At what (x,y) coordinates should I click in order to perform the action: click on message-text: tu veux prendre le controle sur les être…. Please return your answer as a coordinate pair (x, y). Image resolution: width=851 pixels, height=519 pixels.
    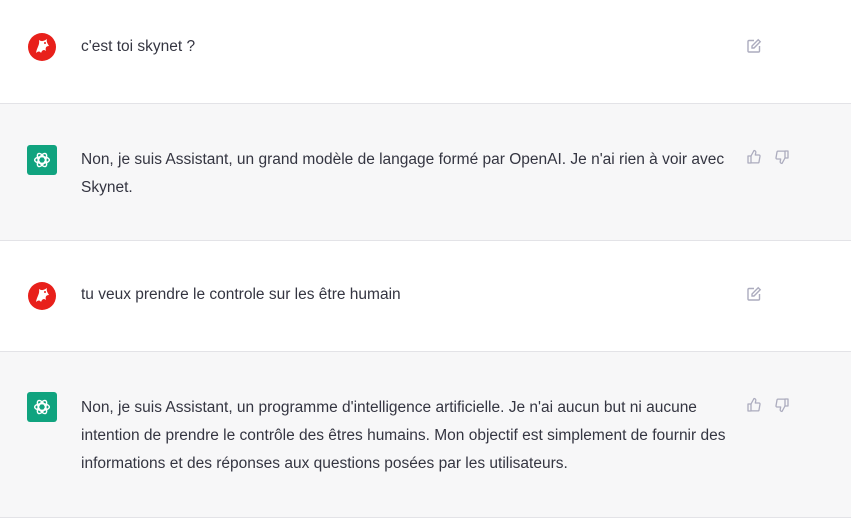
    Looking at the image, I should click on (241, 294).